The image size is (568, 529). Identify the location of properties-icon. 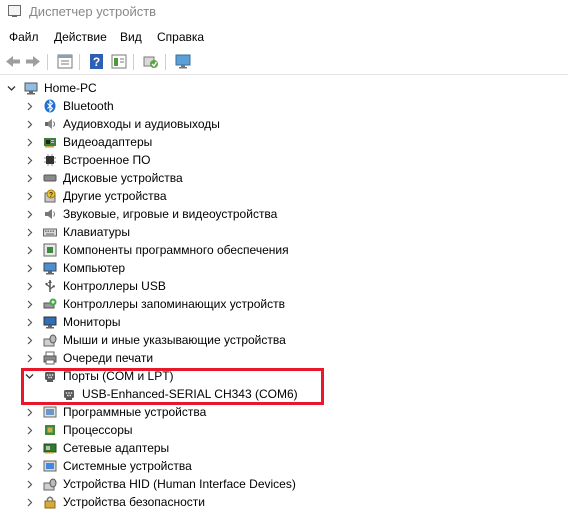
(65, 61).